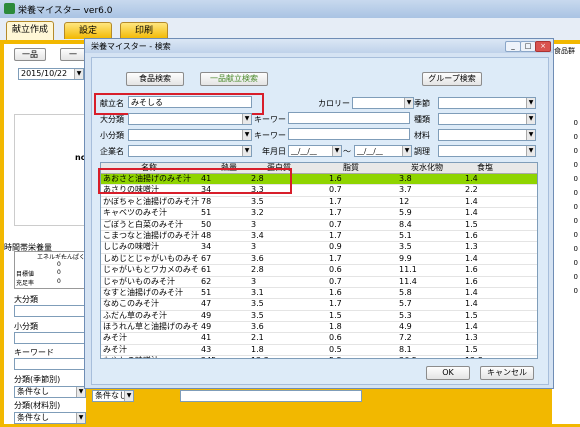 This screenshot has width=580, height=427. Describe the element at coordinates (487, 135) in the screenshot. I see `material-select: ▼` at that location.